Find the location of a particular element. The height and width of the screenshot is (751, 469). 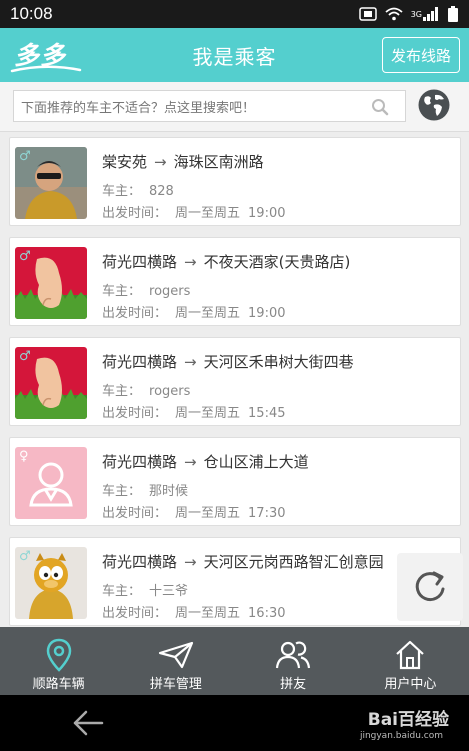

route-to: 天河区元岗西路智汇创意园 is located at coordinates (293, 562).